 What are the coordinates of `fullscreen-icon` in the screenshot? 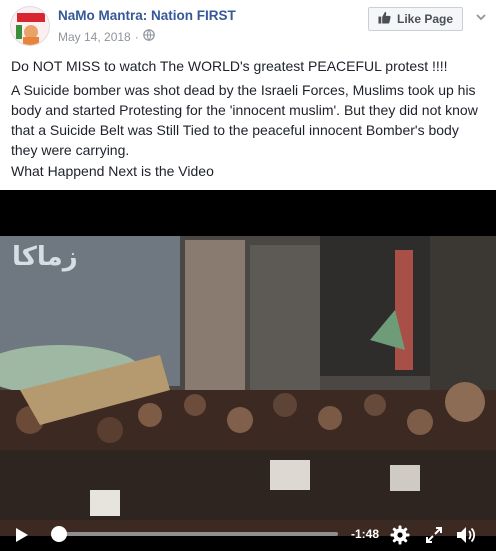 It's located at (434, 535).